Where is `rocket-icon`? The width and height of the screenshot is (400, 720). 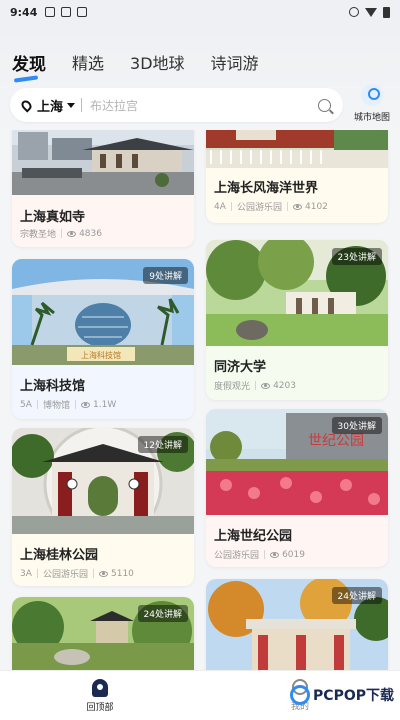
rocket-icon is located at coordinates (100, 688).